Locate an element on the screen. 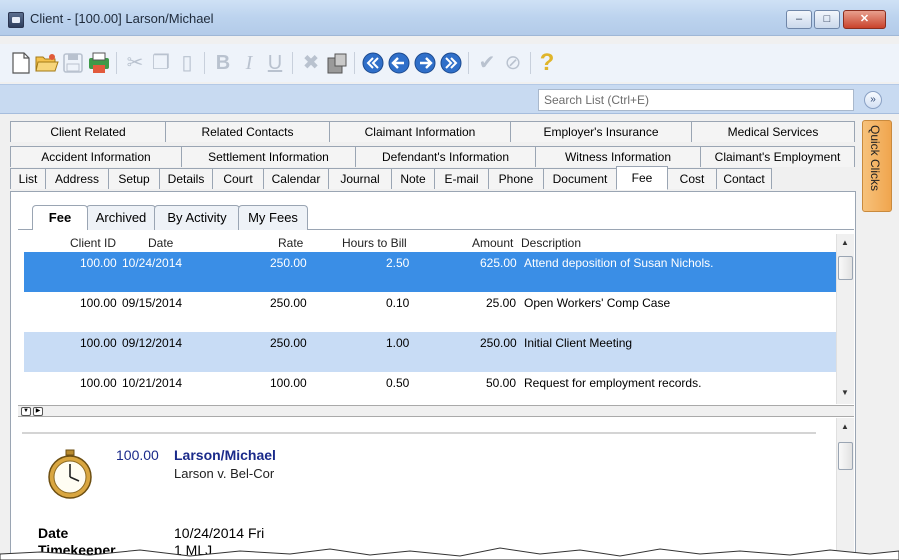  cell-hours: 0.50 is located at coordinates (398, 383).